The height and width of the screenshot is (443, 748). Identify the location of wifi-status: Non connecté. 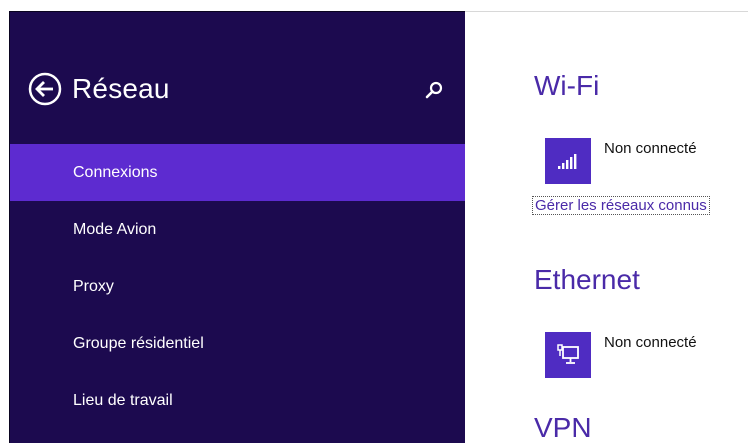
(650, 148).